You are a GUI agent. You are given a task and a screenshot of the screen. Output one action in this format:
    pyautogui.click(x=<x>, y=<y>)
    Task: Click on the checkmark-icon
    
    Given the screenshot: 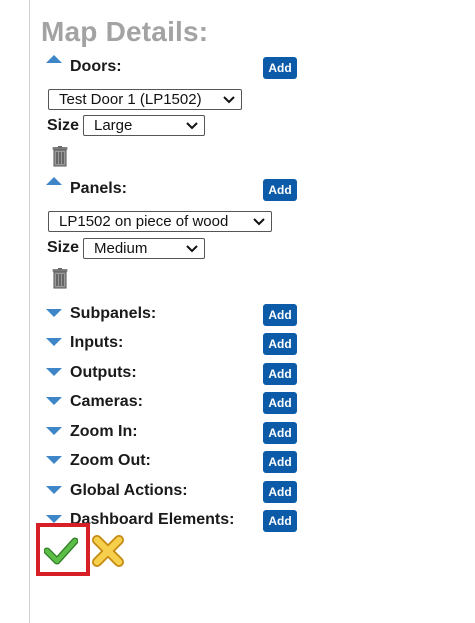 What is the action you would take?
    pyautogui.click(x=61, y=550)
    